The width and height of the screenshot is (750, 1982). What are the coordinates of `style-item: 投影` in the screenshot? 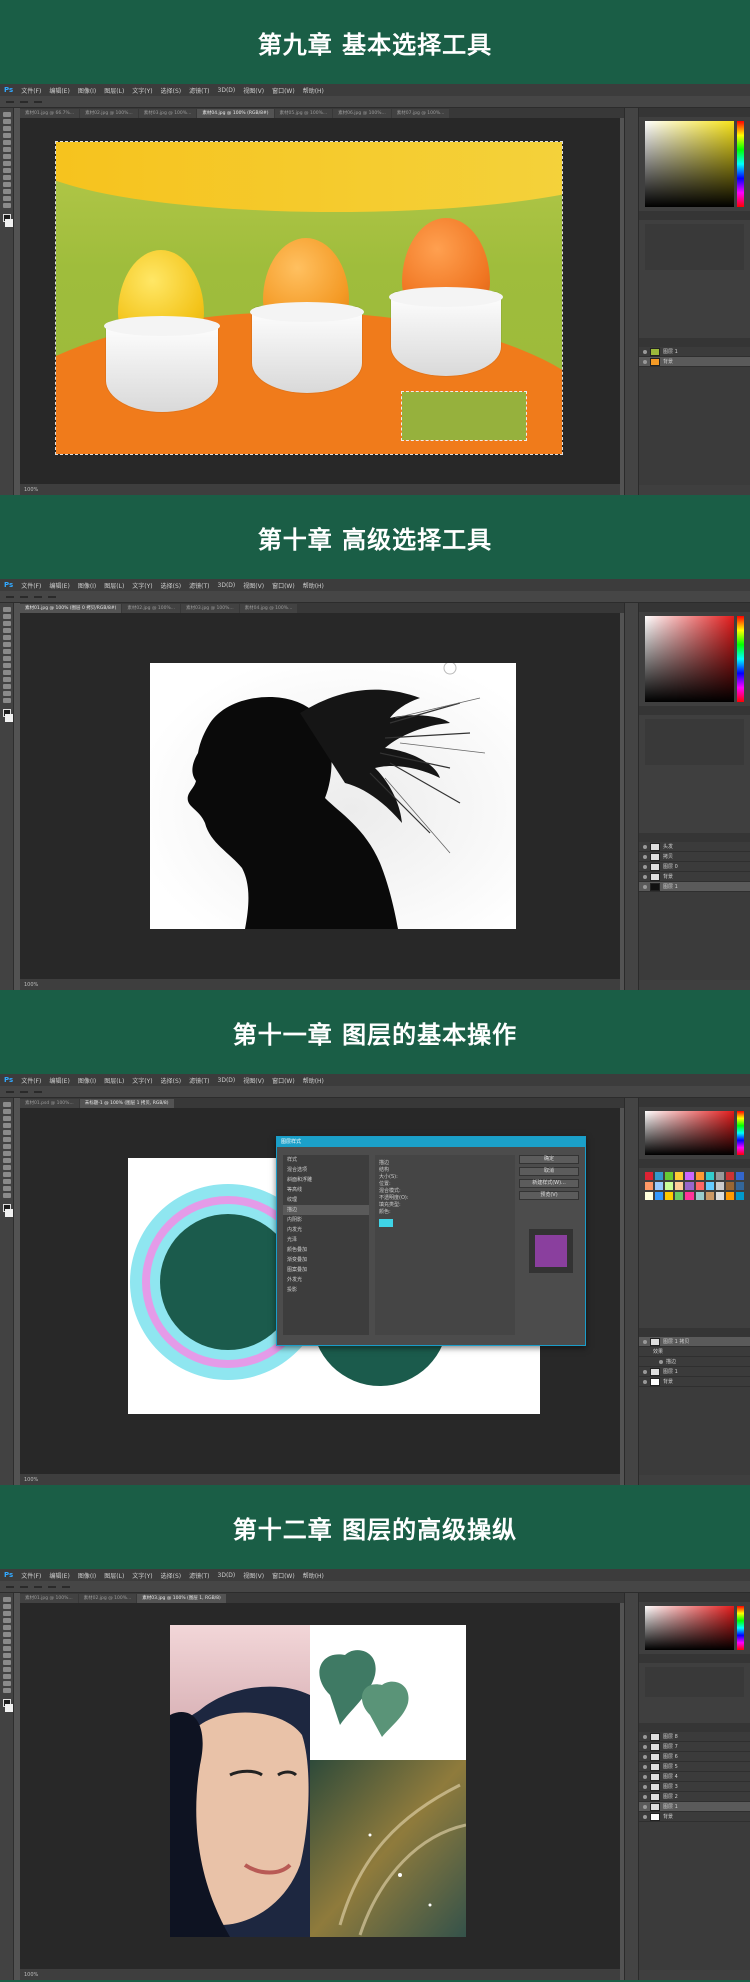 It's located at (326, 1290).